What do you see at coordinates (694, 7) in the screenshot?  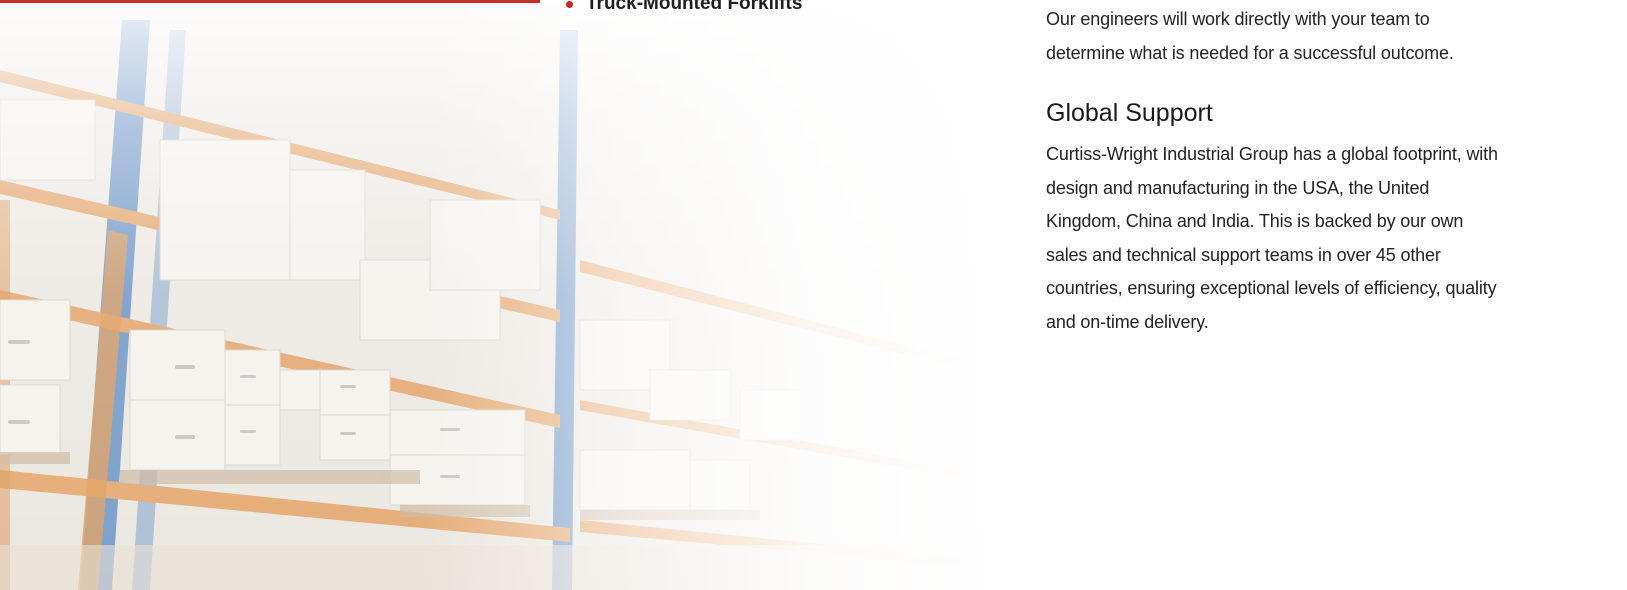 I see `list-item-label: Truck-Mounted Forklifts` at bounding box center [694, 7].